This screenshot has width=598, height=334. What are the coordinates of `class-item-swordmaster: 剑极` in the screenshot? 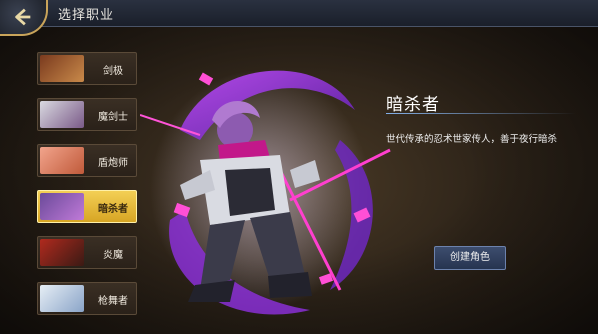 It's located at (87, 68).